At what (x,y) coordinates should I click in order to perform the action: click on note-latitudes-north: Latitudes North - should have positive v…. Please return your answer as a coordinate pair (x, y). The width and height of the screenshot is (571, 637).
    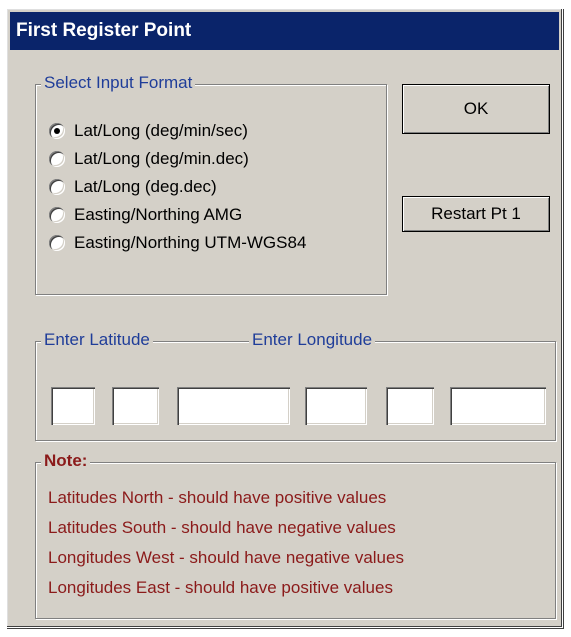
    Looking at the image, I should click on (217, 497).